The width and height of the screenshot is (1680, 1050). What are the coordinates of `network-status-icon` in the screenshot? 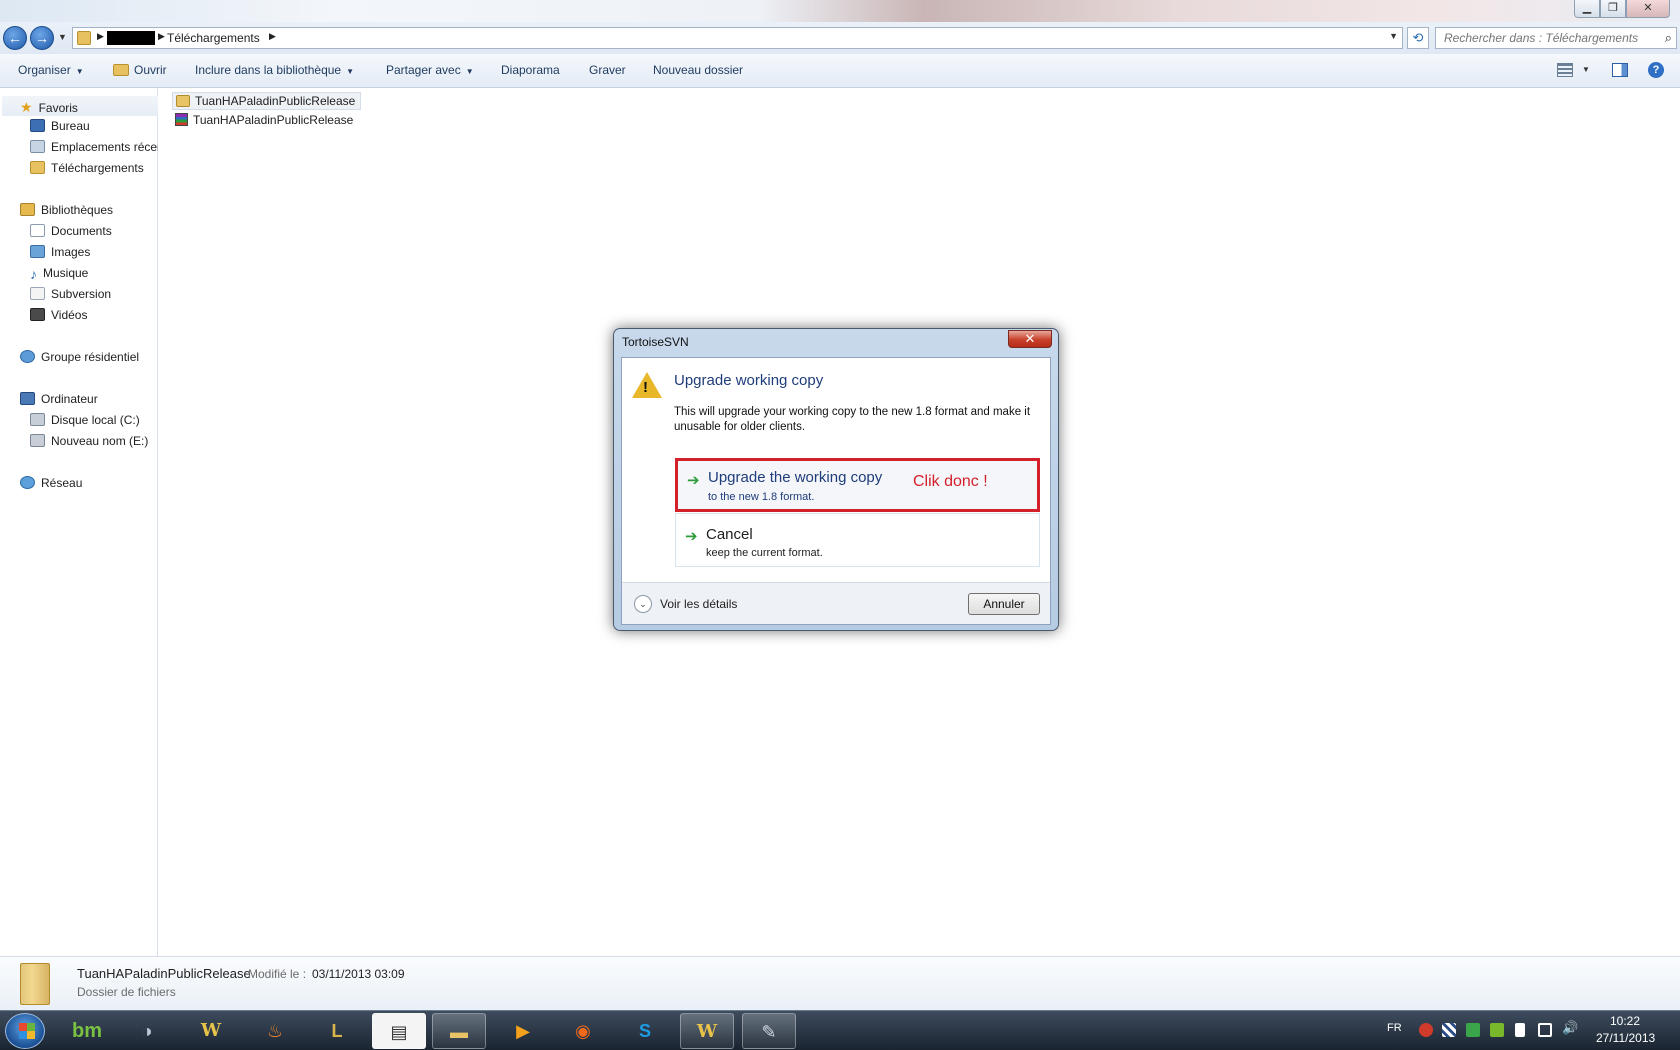 It's located at (1545, 1030).